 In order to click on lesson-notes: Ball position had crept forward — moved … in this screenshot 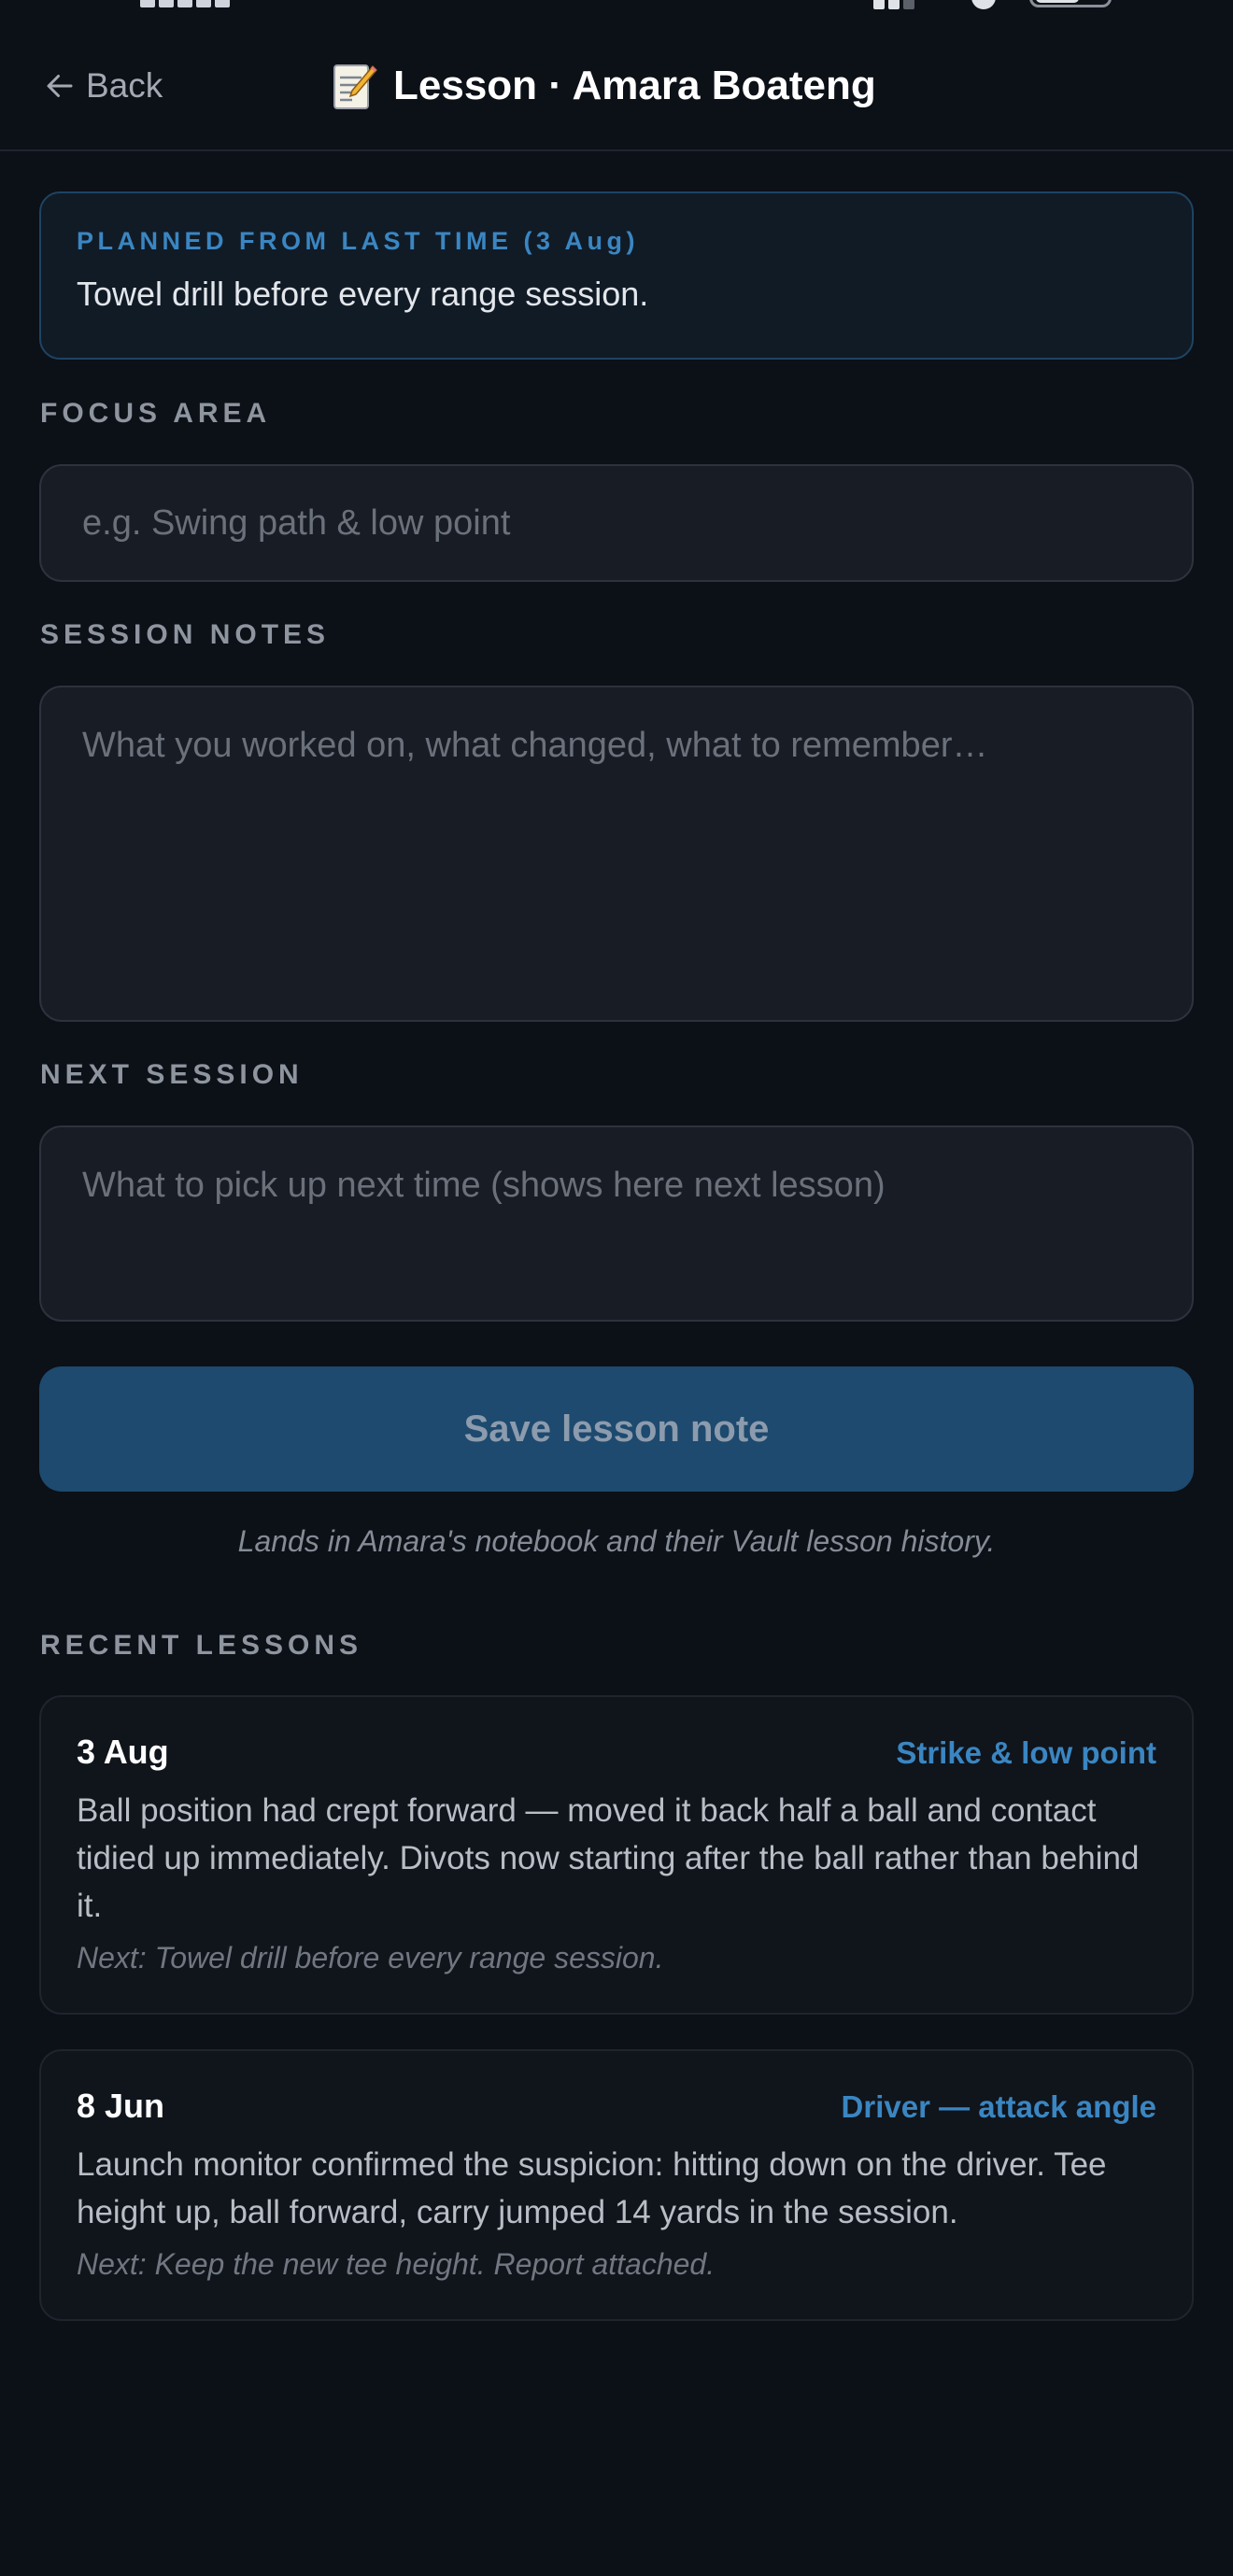, I will do `click(608, 1858)`.